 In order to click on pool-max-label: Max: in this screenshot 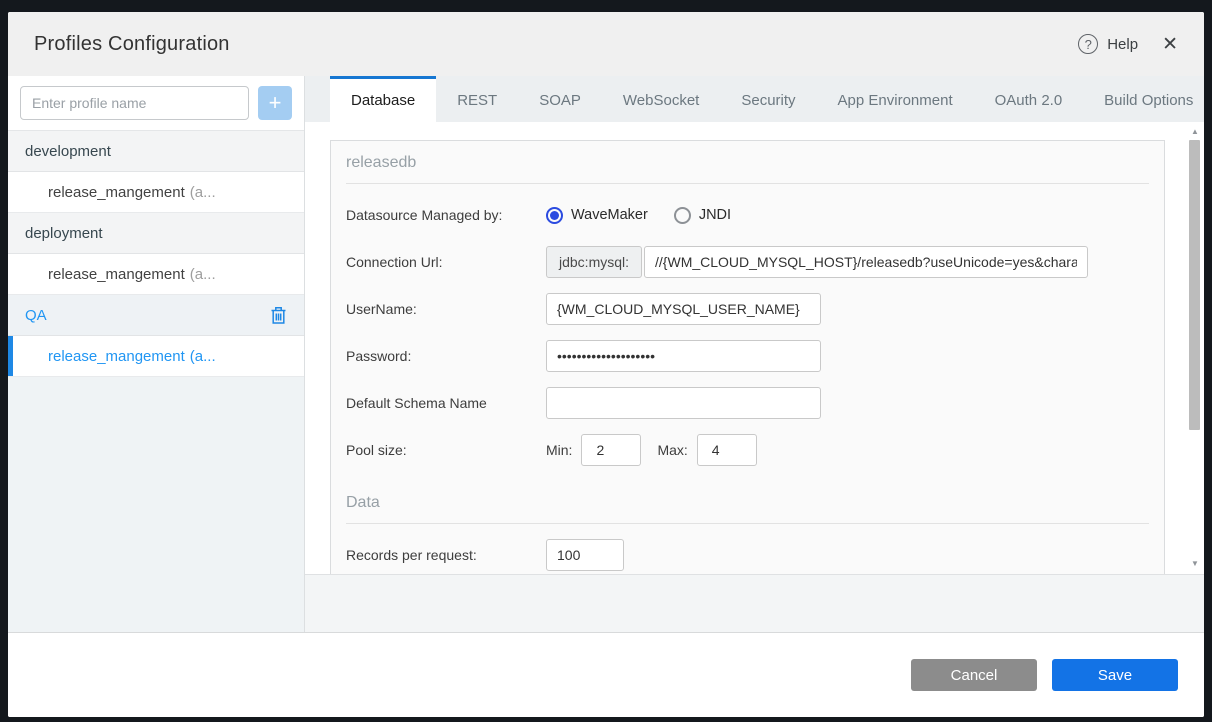, I will do `click(672, 450)`.